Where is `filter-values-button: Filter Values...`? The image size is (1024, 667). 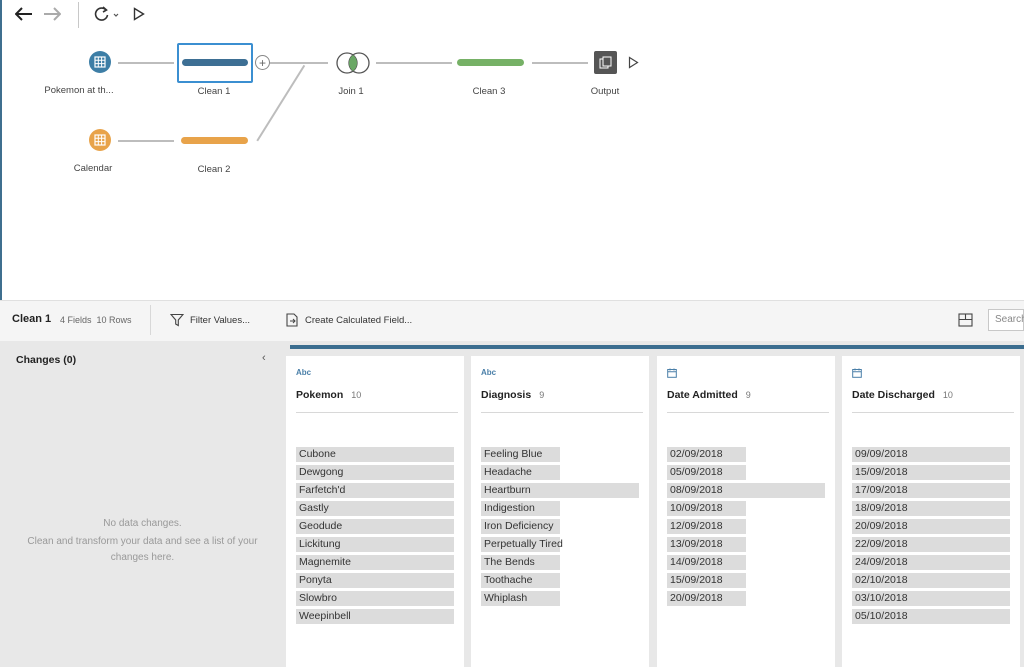 filter-values-button: Filter Values... is located at coordinates (210, 320).